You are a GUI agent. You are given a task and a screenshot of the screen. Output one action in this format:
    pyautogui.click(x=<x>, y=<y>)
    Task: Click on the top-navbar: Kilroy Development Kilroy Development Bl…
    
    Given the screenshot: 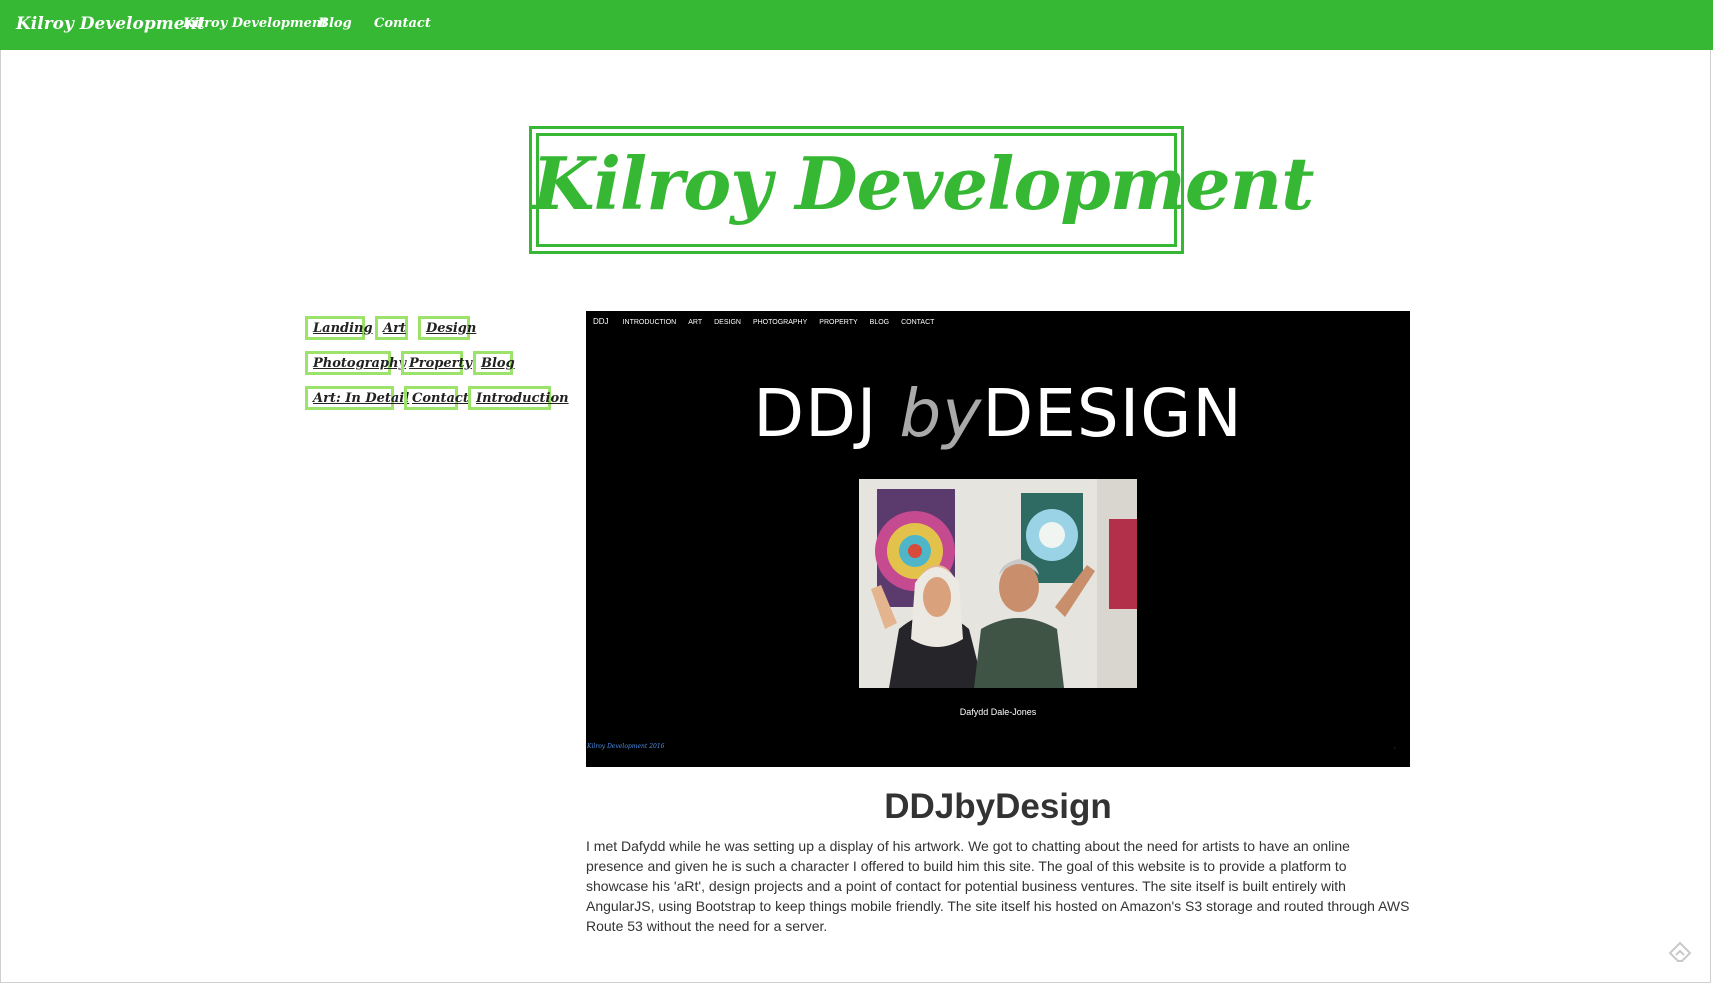 What is the action you would take?
    pyautogui.click(x=856, y=25)
    